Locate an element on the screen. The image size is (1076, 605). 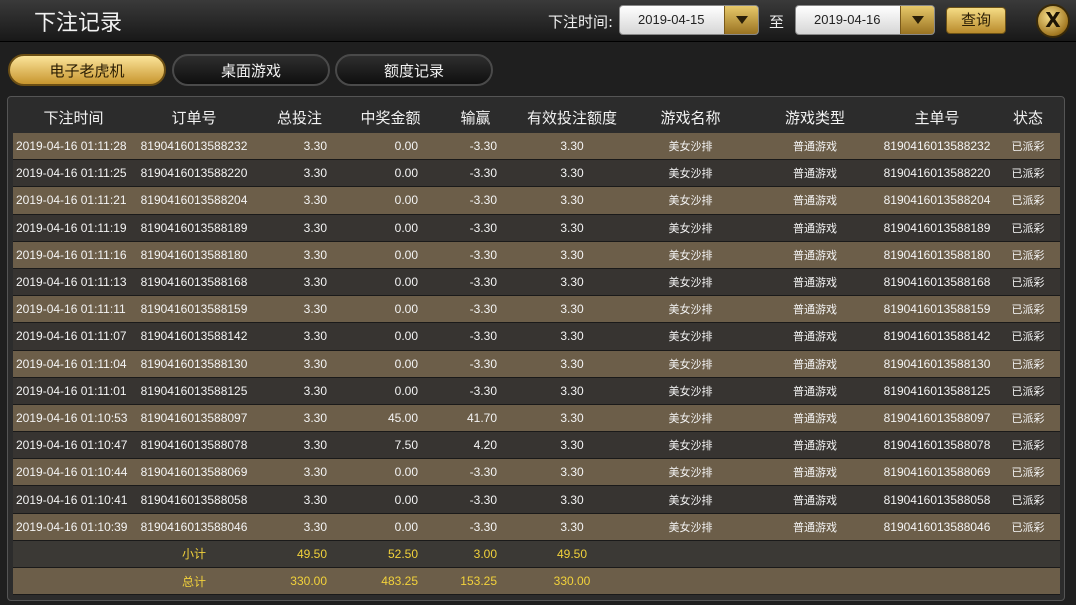
tab-credit-records: 额度记录 is located at coordinates (414, 70).